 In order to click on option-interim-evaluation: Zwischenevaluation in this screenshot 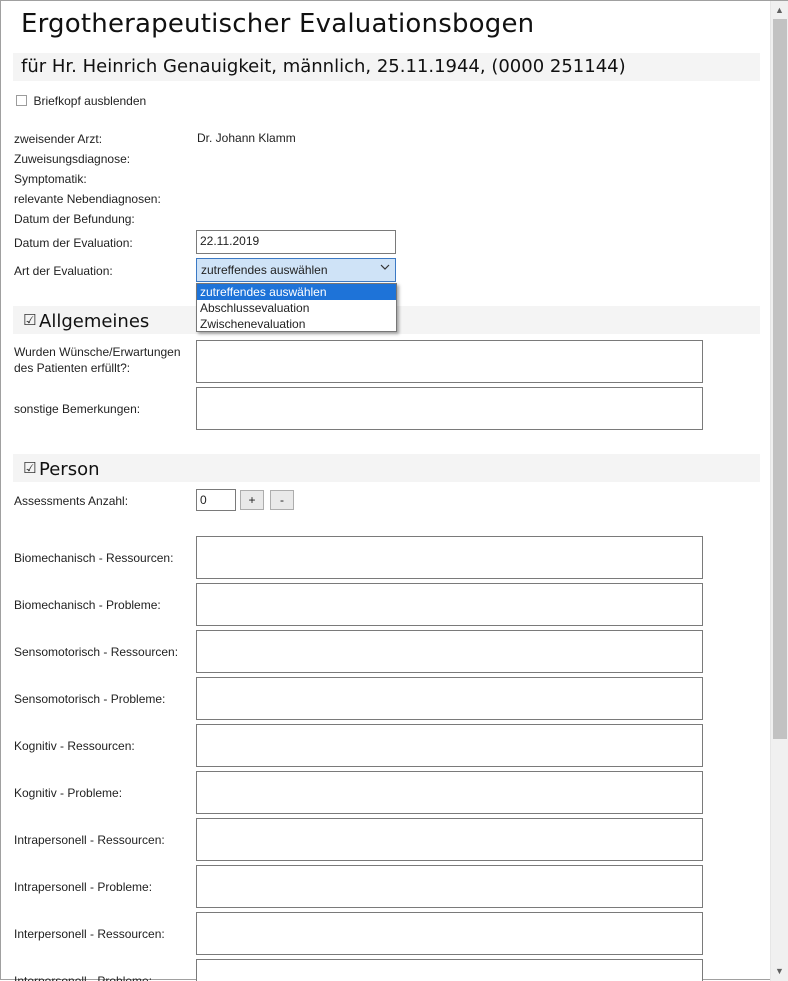, I will do `click(296, 324)`.